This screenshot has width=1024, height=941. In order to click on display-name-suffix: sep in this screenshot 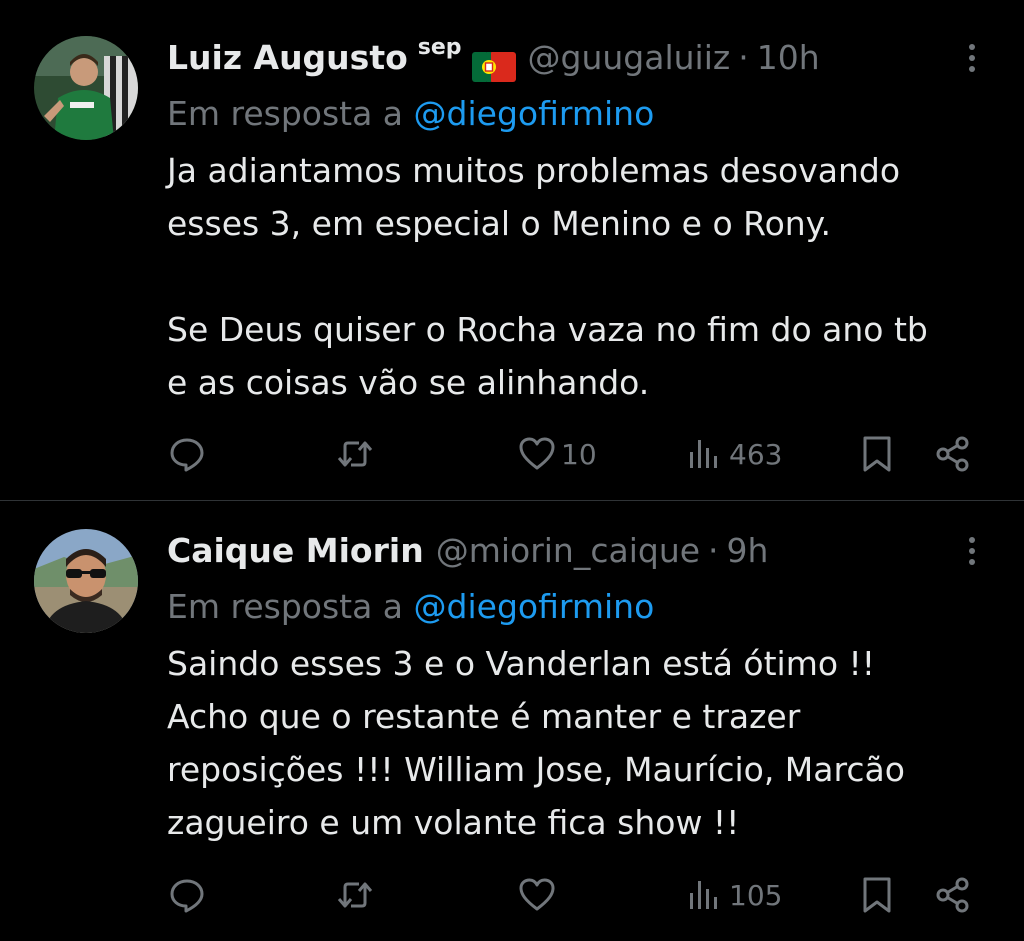, I will do `click(439, 47)`.